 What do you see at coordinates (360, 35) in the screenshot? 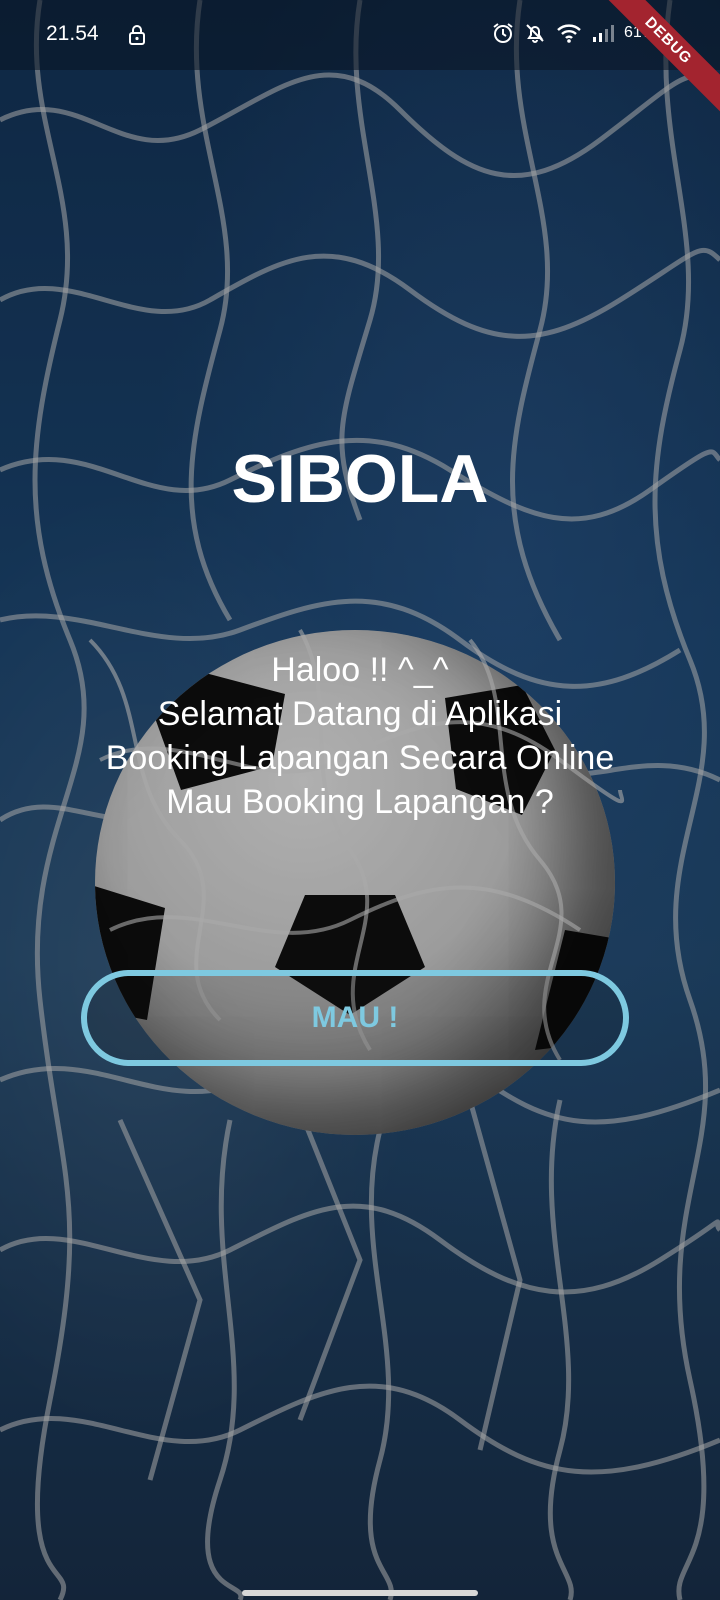
I see `status-bar: 21.54 61%` at bounding box center [360, 35].